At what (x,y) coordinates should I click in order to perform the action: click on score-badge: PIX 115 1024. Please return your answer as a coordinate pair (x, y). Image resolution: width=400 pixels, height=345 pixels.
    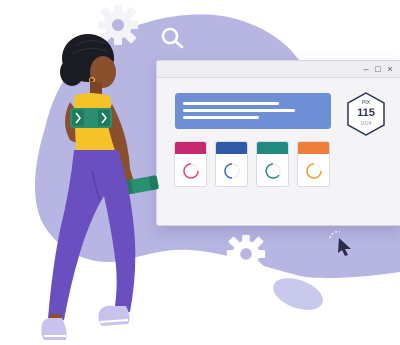
    Looking at the image, I should click on (366, 114).